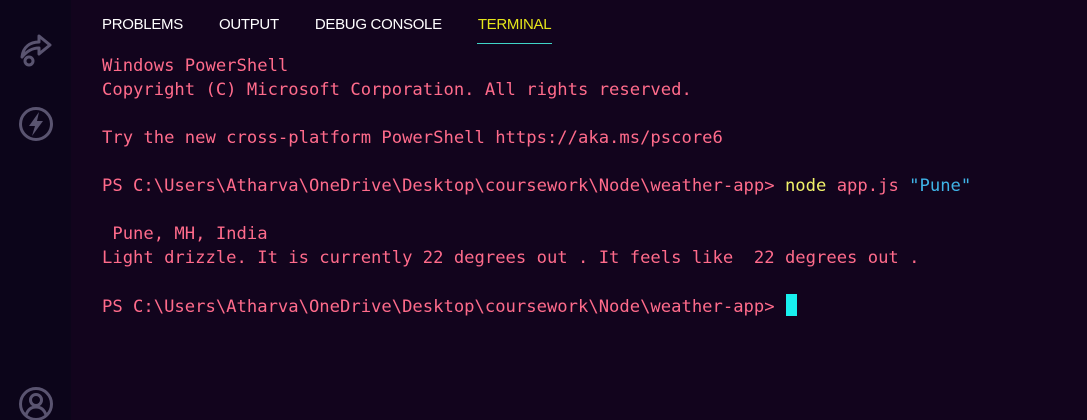 This screenshot has width=1087, height=420. What do you see at coordinates (805, 186) in the screenshot?
I see `command-name: node` at bounding box center [805, 186].